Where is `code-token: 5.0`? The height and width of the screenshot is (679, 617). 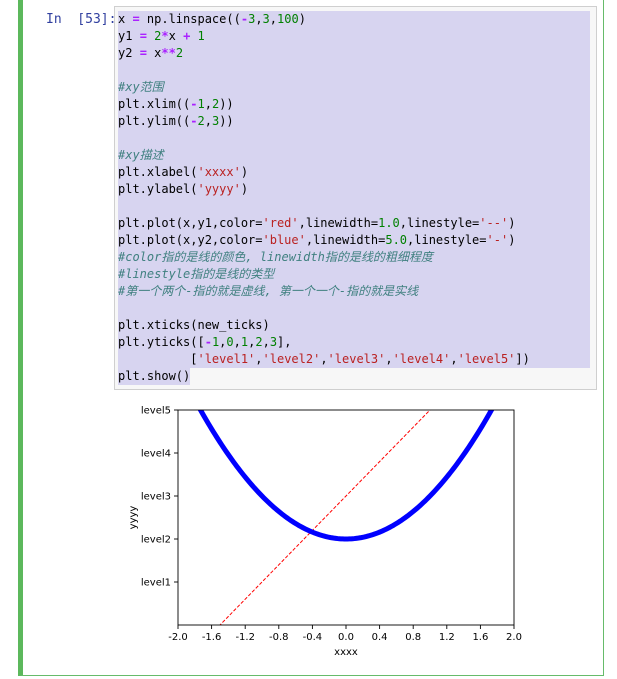
code-token: 5.0 is located at coordinates (396, 240).